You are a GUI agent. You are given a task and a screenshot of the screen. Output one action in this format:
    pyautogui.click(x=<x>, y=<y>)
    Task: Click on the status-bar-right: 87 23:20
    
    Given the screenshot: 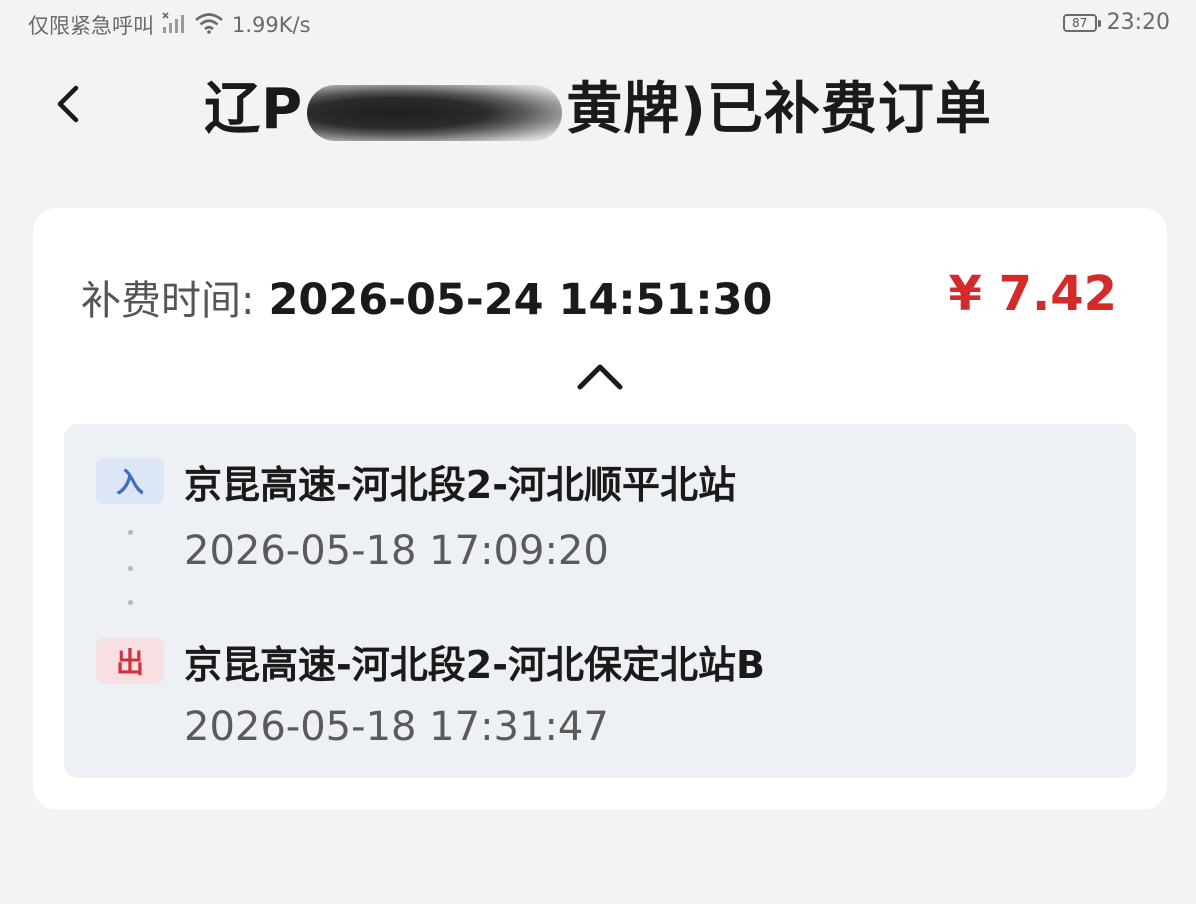 What is the action you would take?
    pyautogui.click(x=1116, y=22)
    